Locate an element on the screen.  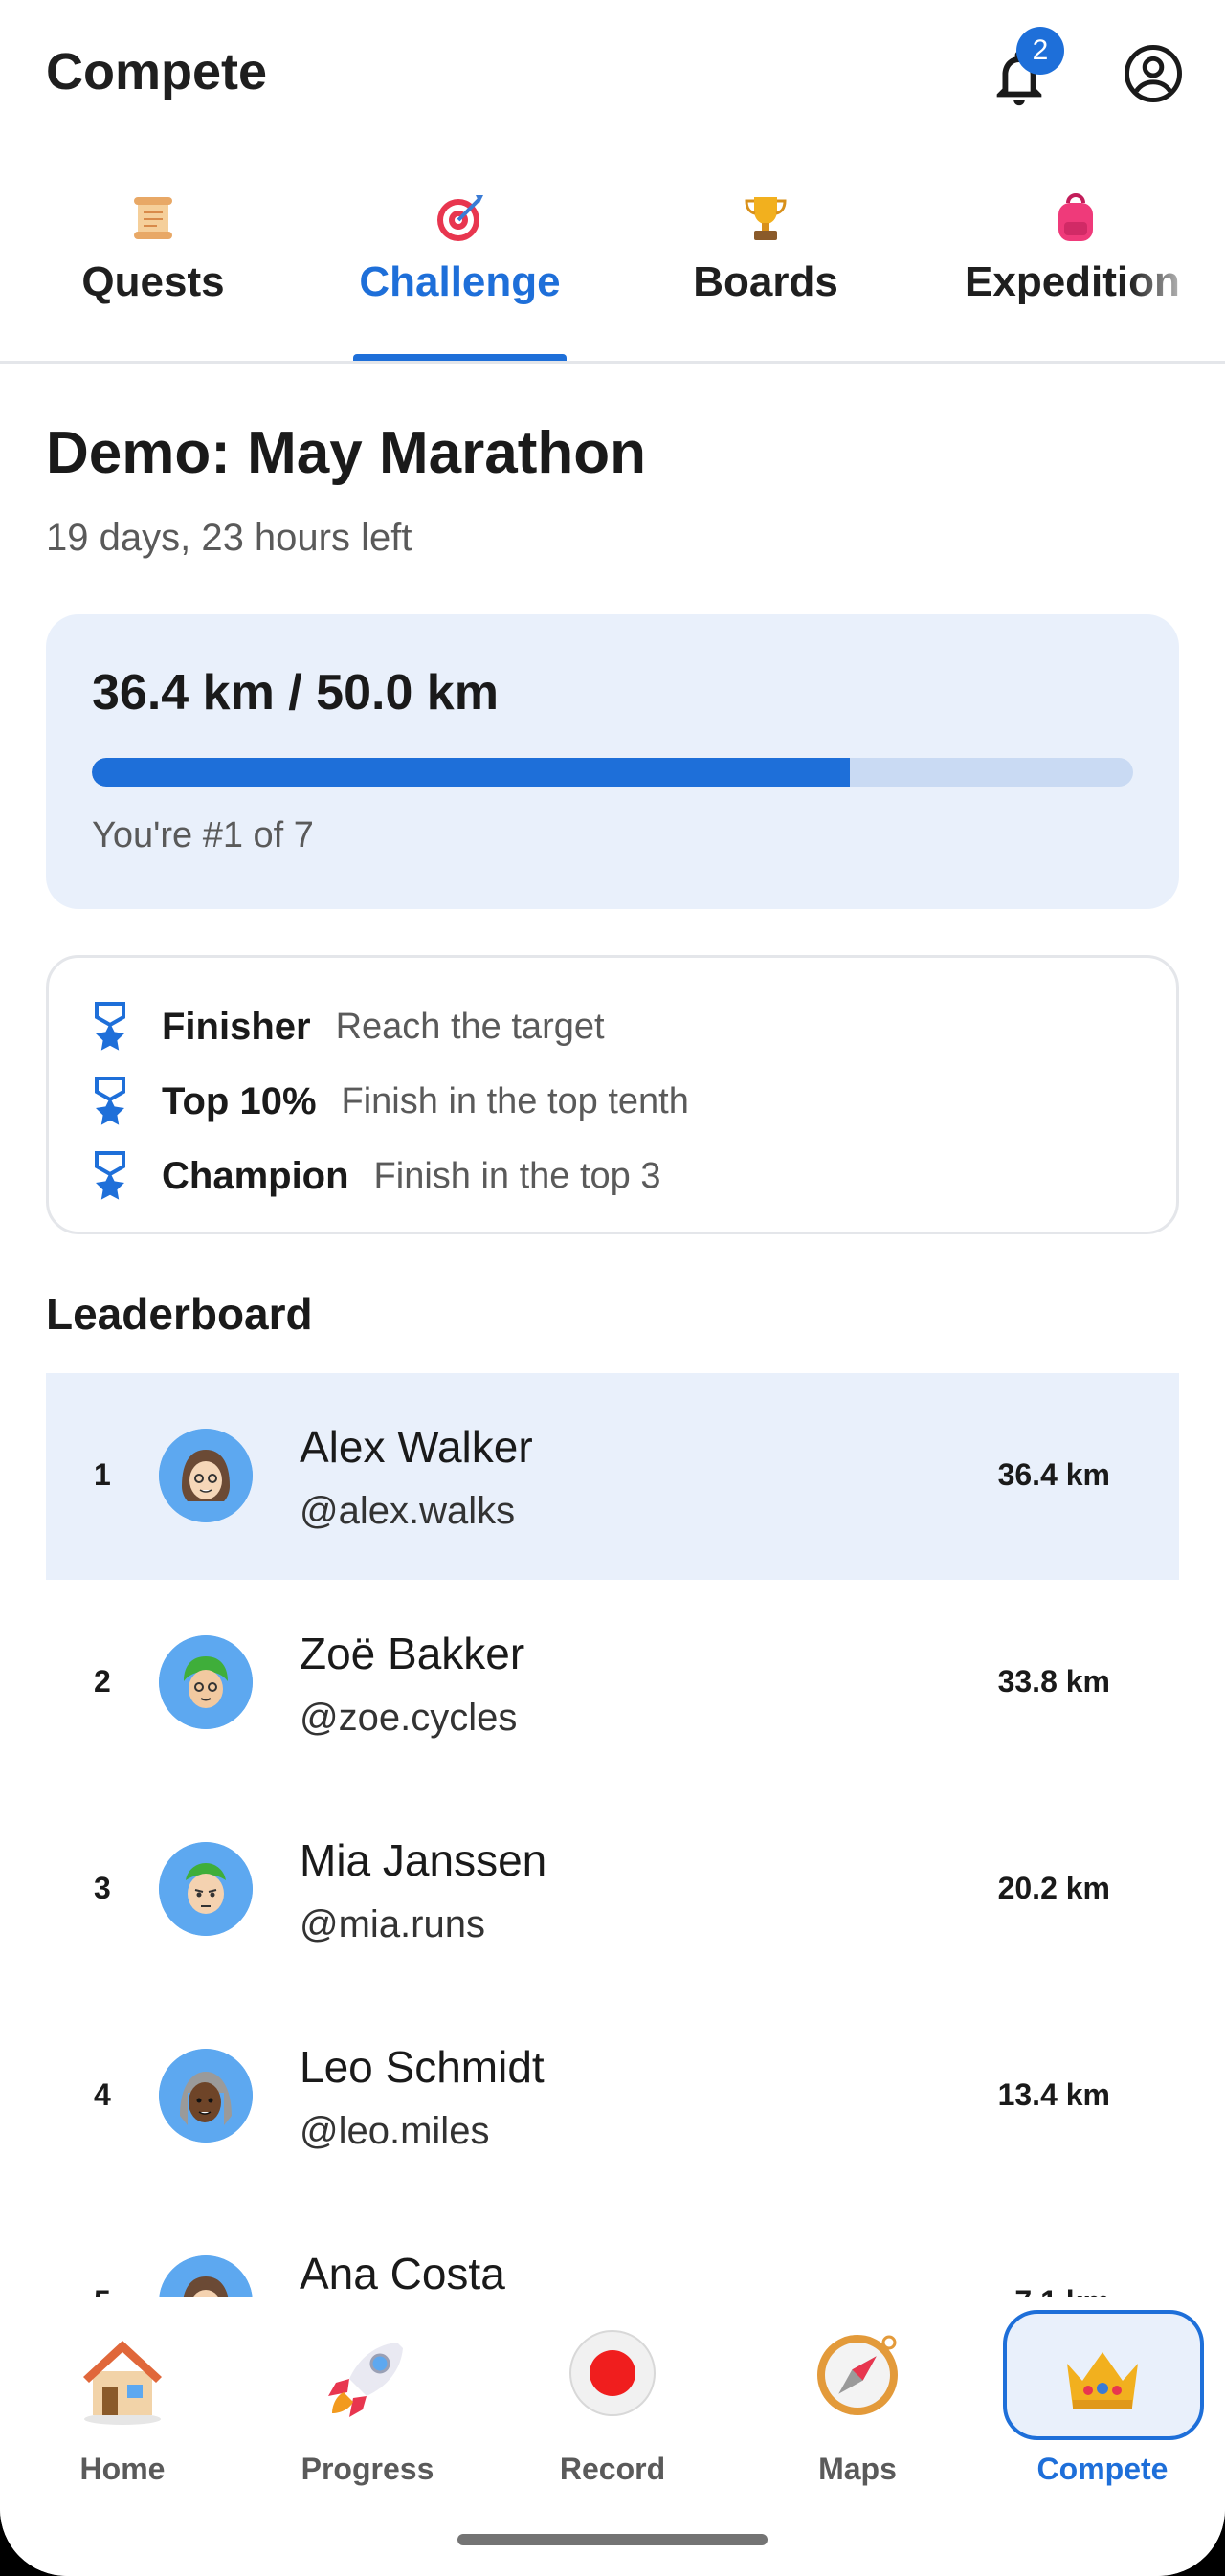
badge-name: Top 10% is located at coordinates (240, 1100).